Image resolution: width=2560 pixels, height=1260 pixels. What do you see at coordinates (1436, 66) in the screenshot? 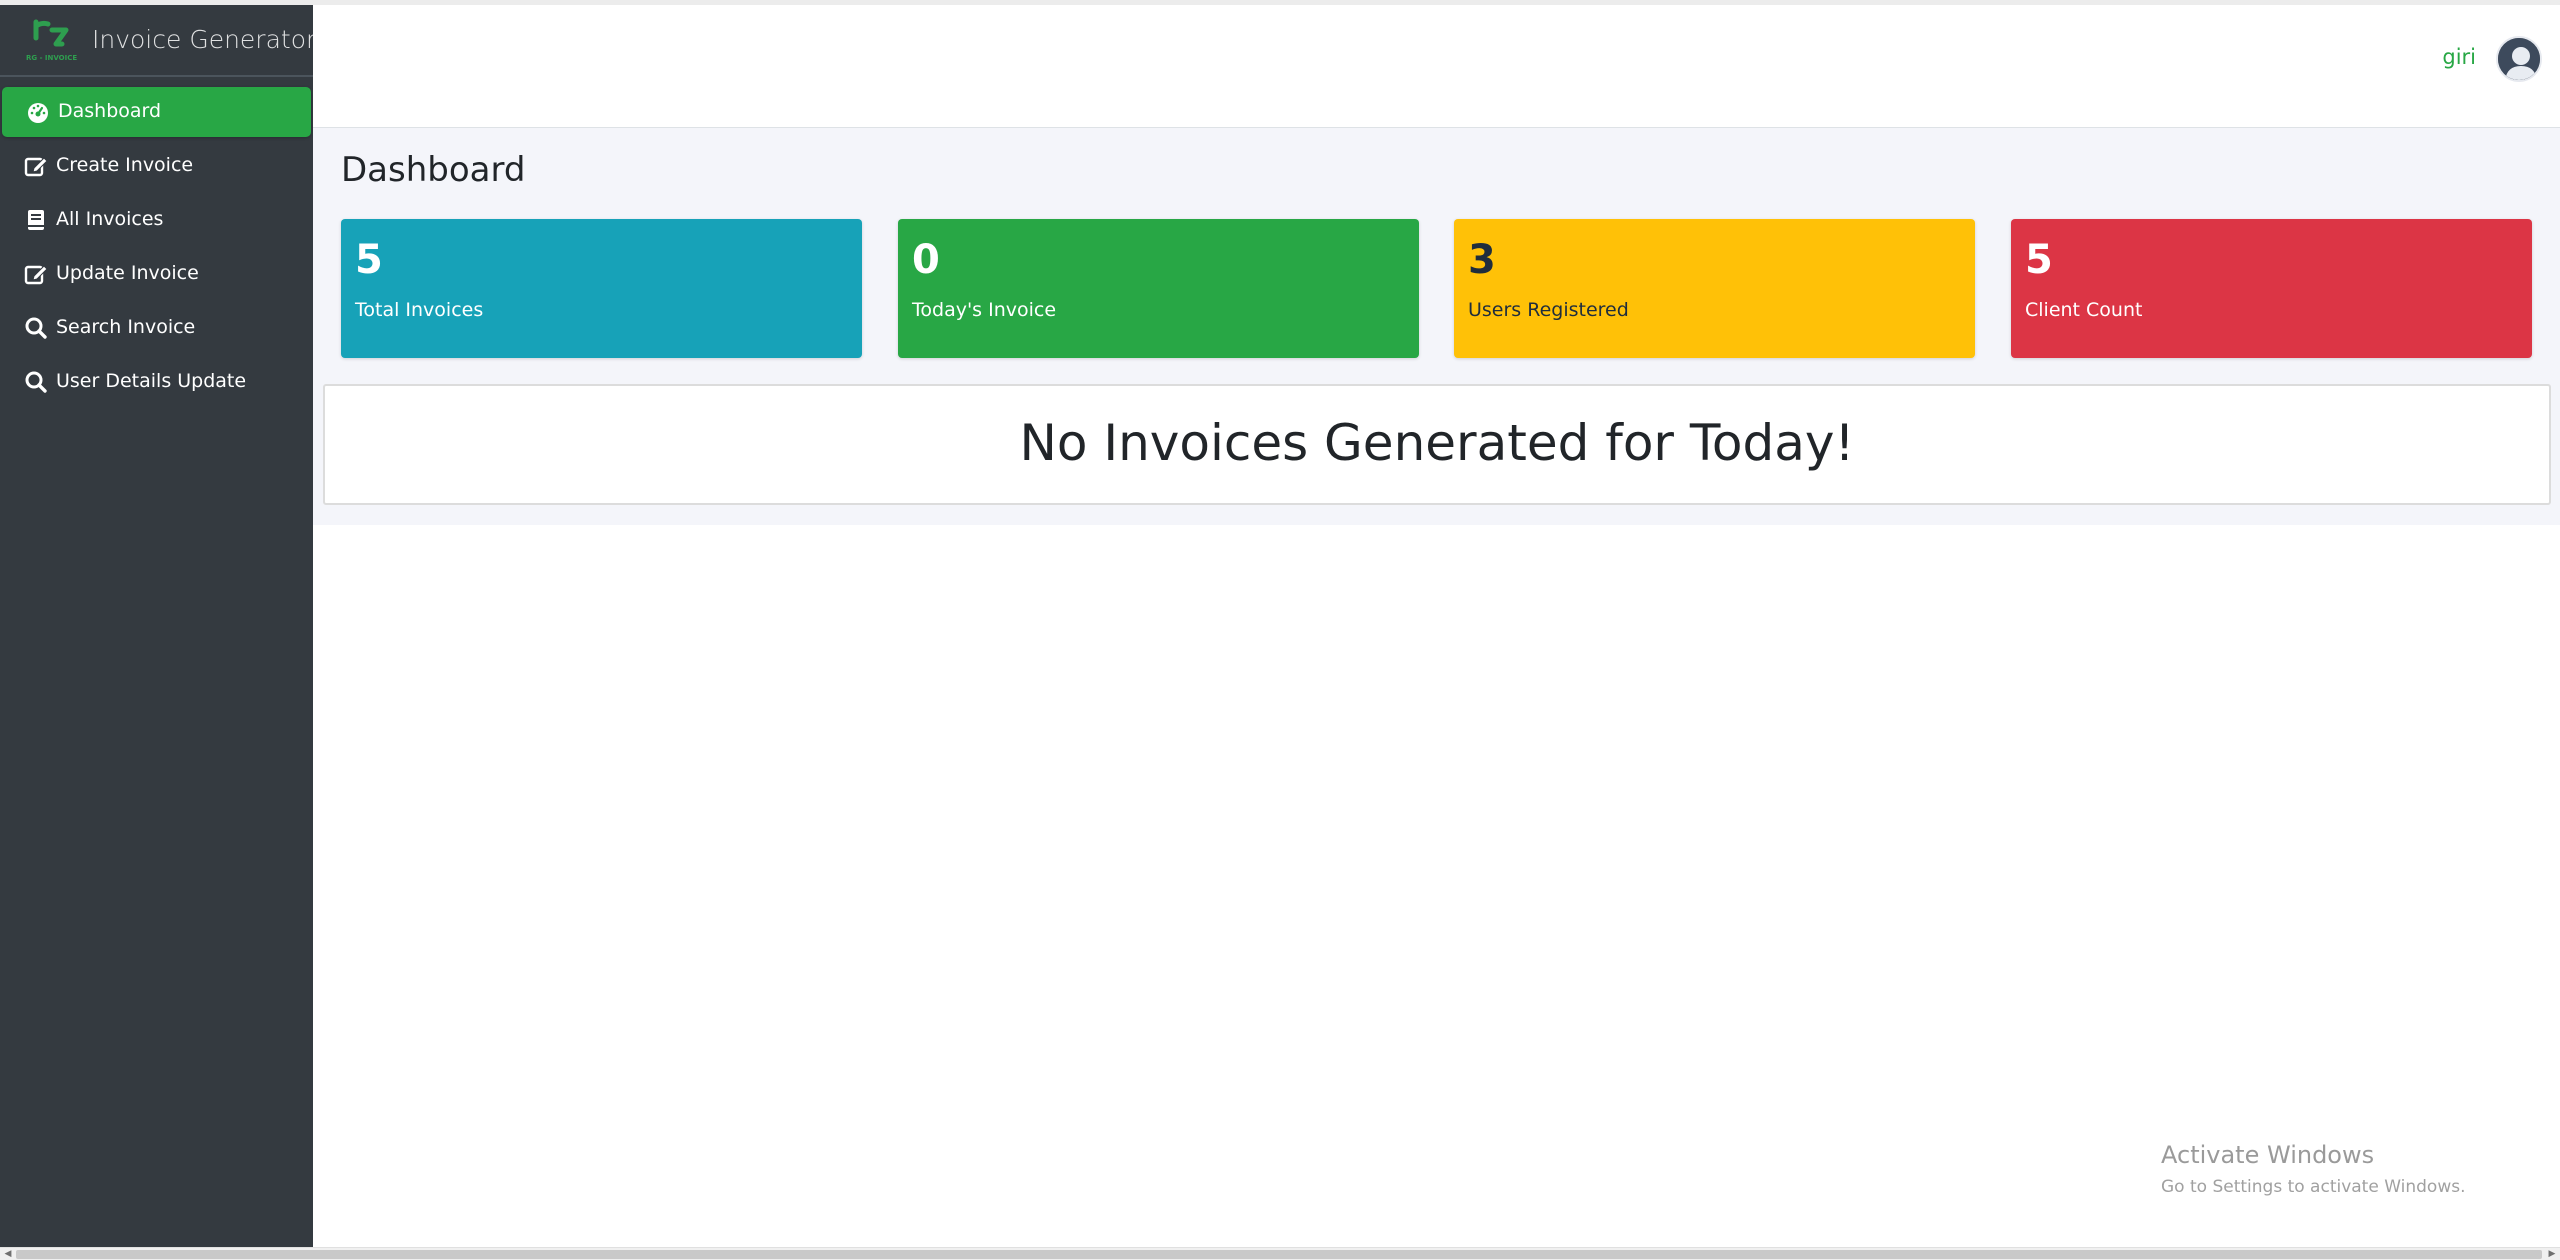
I see `top-navbar: giri` at bounding box center [1436, 66].